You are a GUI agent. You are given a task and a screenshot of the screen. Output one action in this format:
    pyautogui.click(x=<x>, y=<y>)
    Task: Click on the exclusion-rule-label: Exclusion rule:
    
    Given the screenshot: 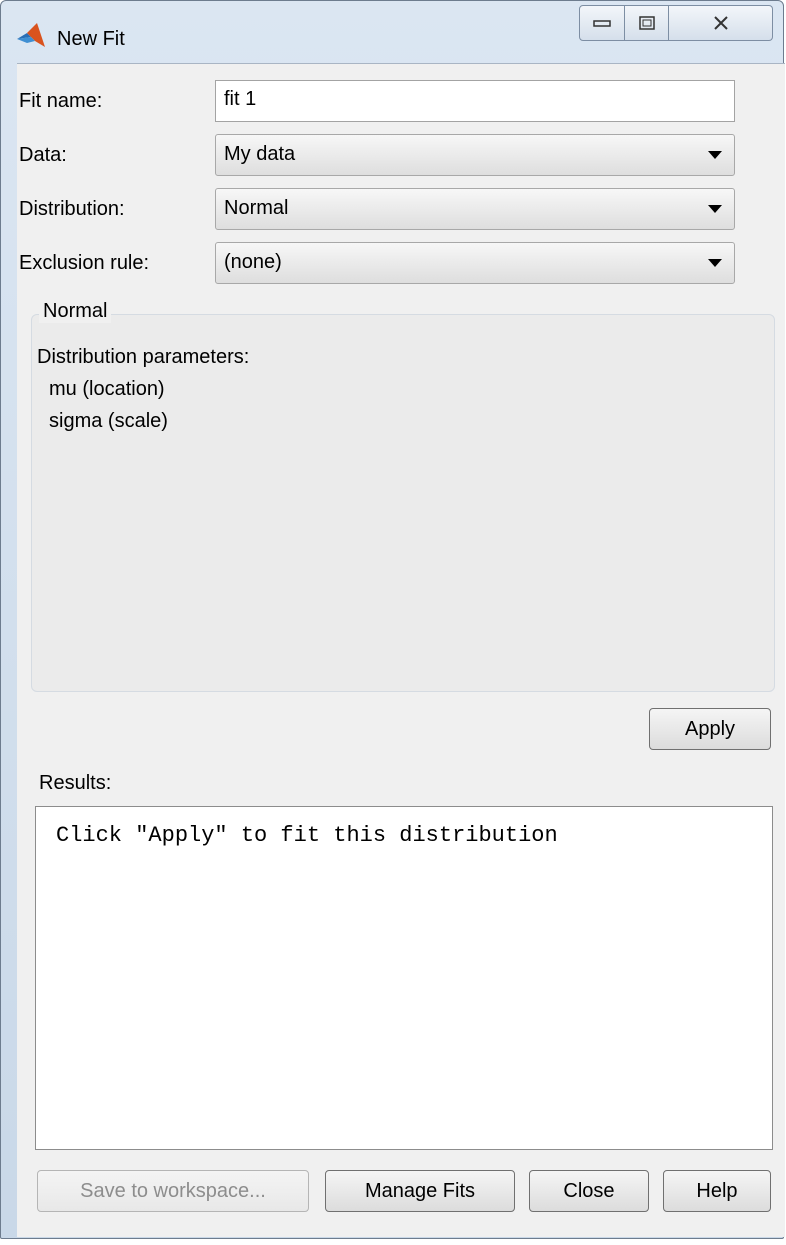 What is the action you would take?
    pyautogui.click(x=84, y=263)
    